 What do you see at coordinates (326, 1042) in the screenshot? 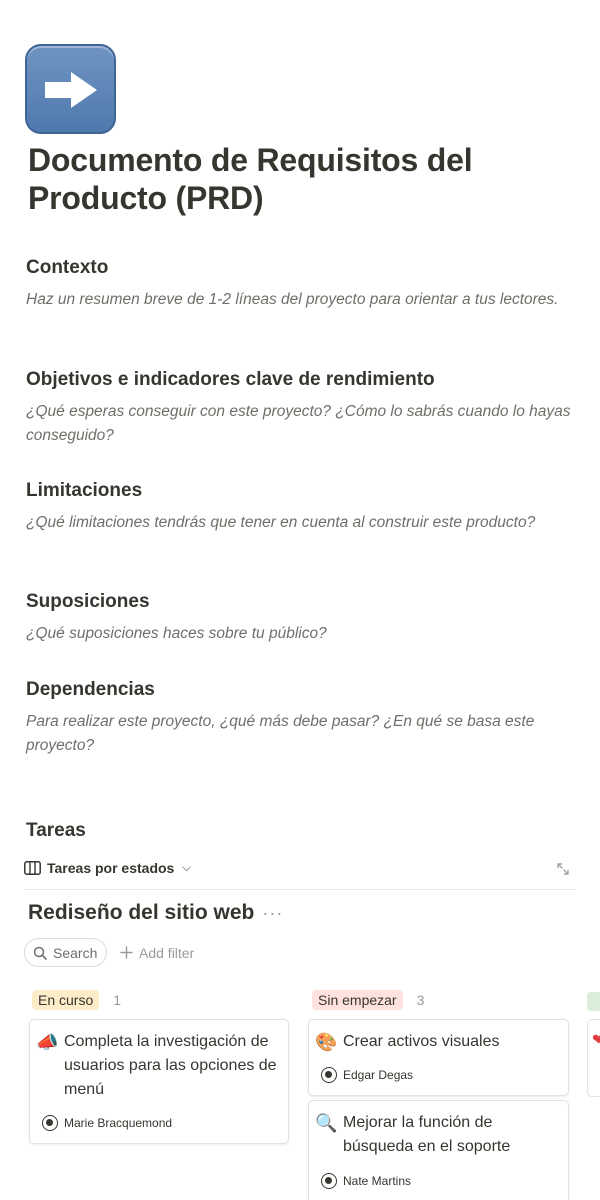
I see `palette-icon: 🎨` at bounding box center [326, 1042].